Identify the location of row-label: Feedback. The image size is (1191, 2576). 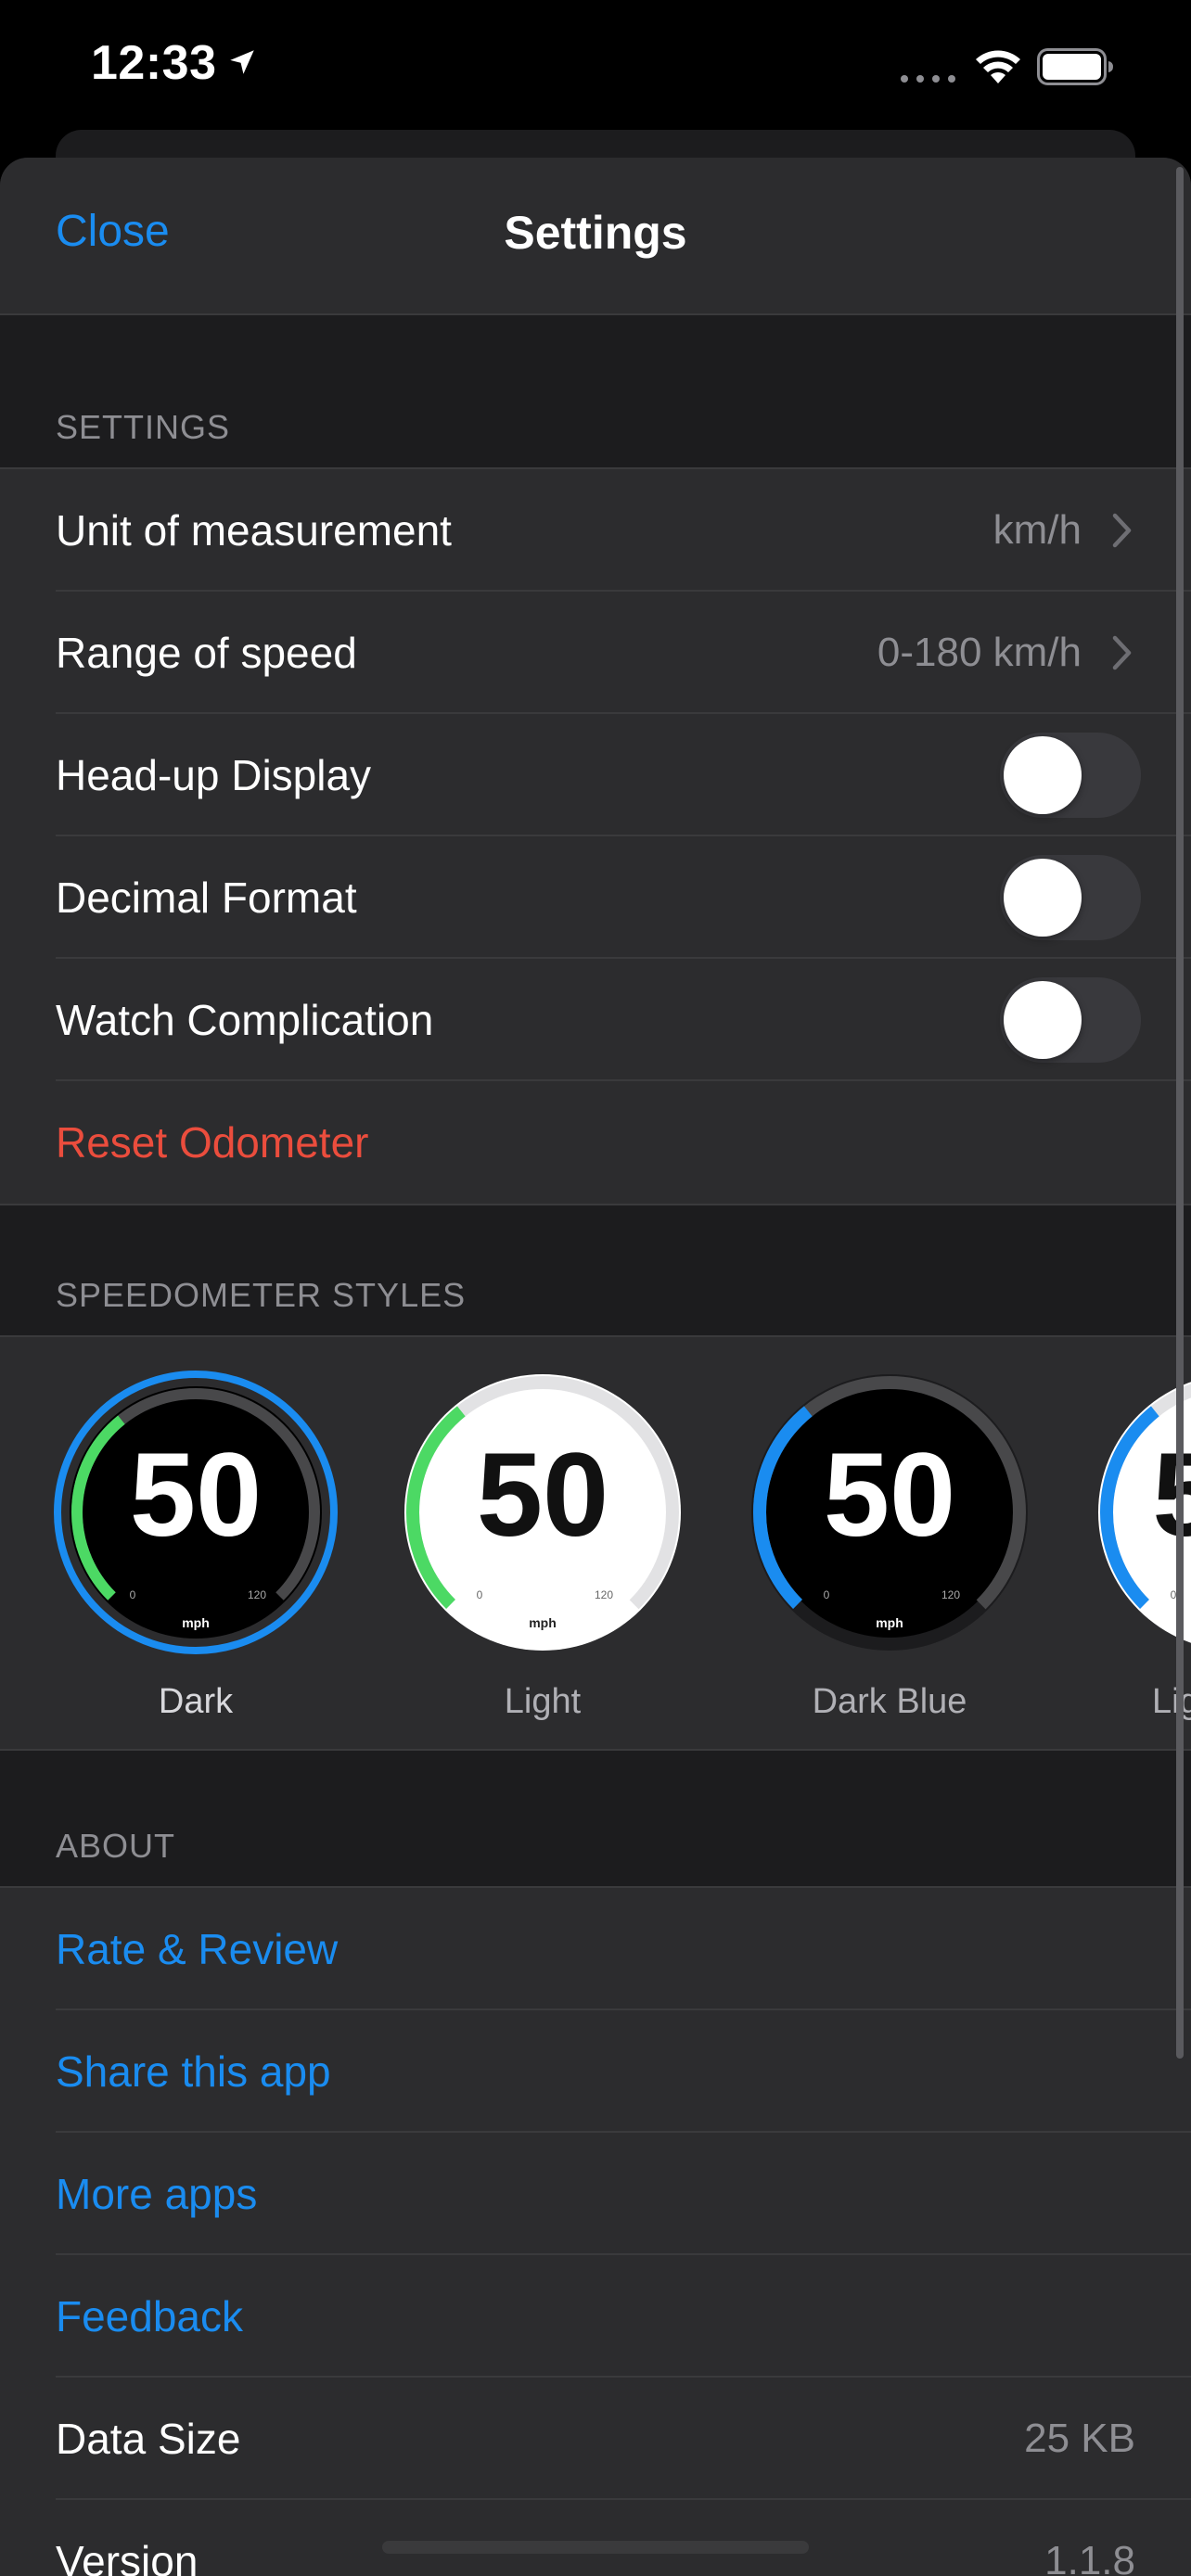
(150, 2316).